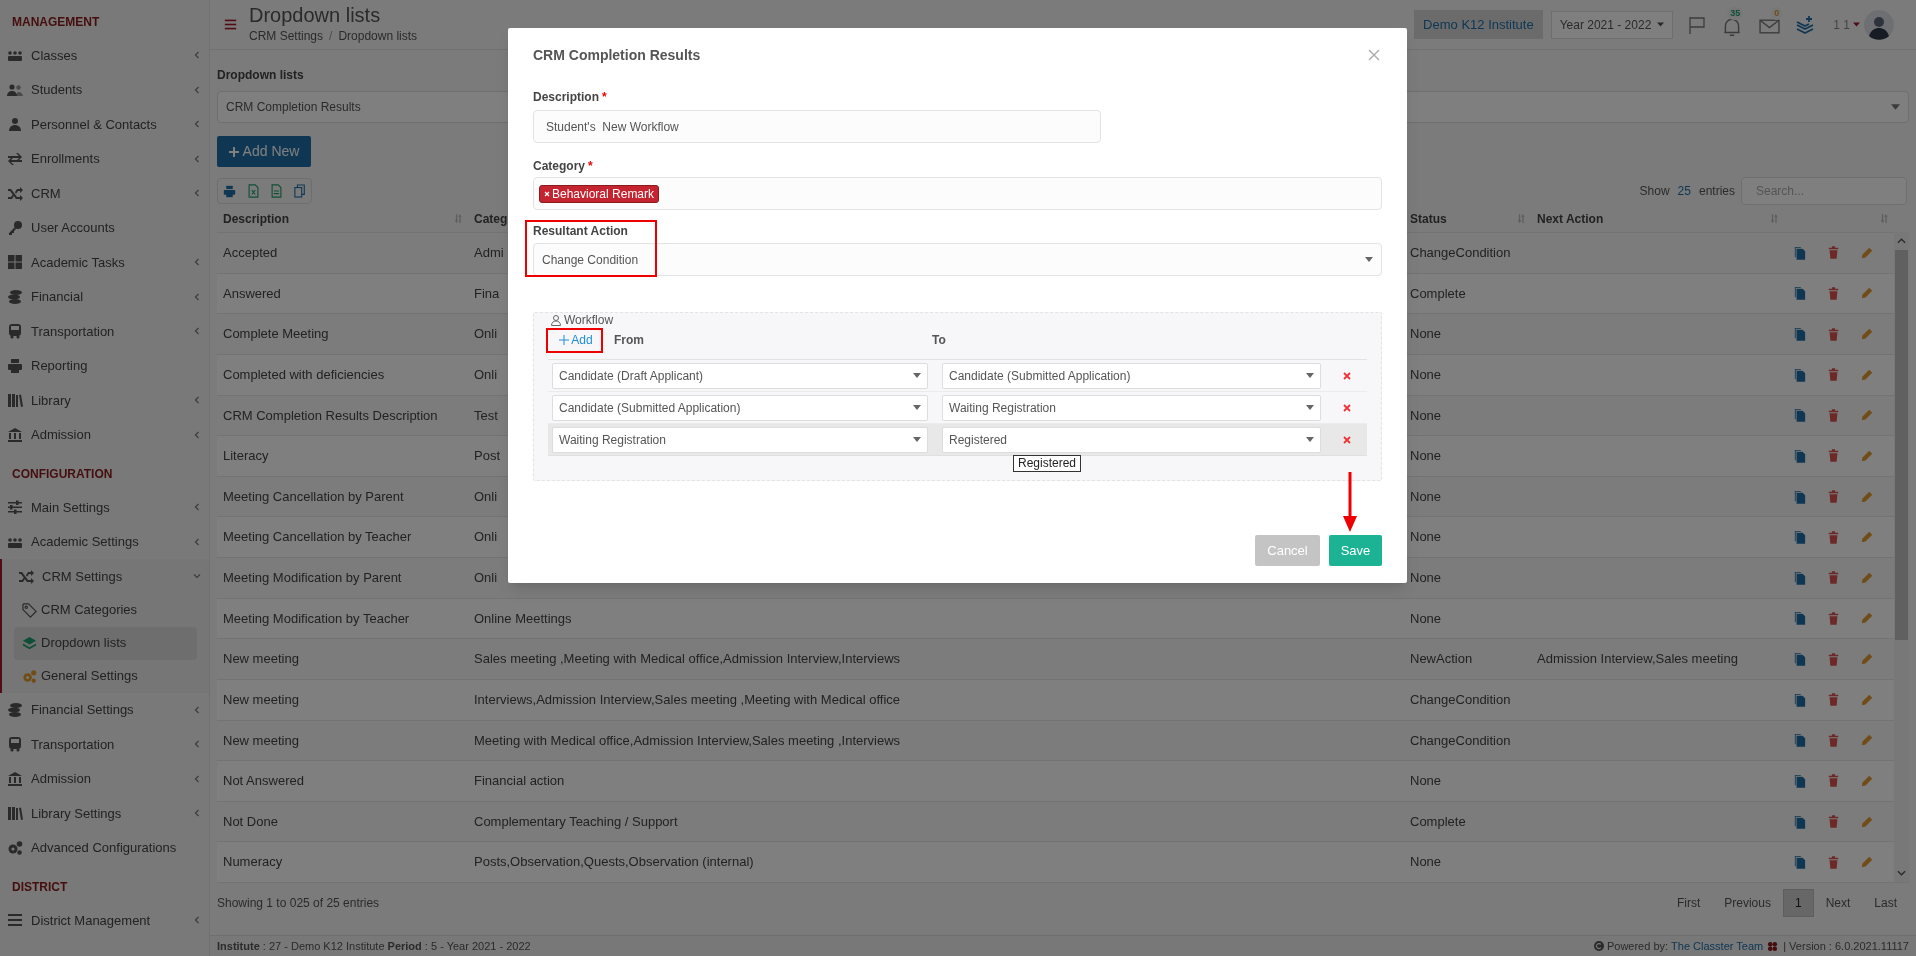 Image resolution: width=1916 pixels, height=956 pixels. I want to click on sidebar-item: Students, so click(104, 89).